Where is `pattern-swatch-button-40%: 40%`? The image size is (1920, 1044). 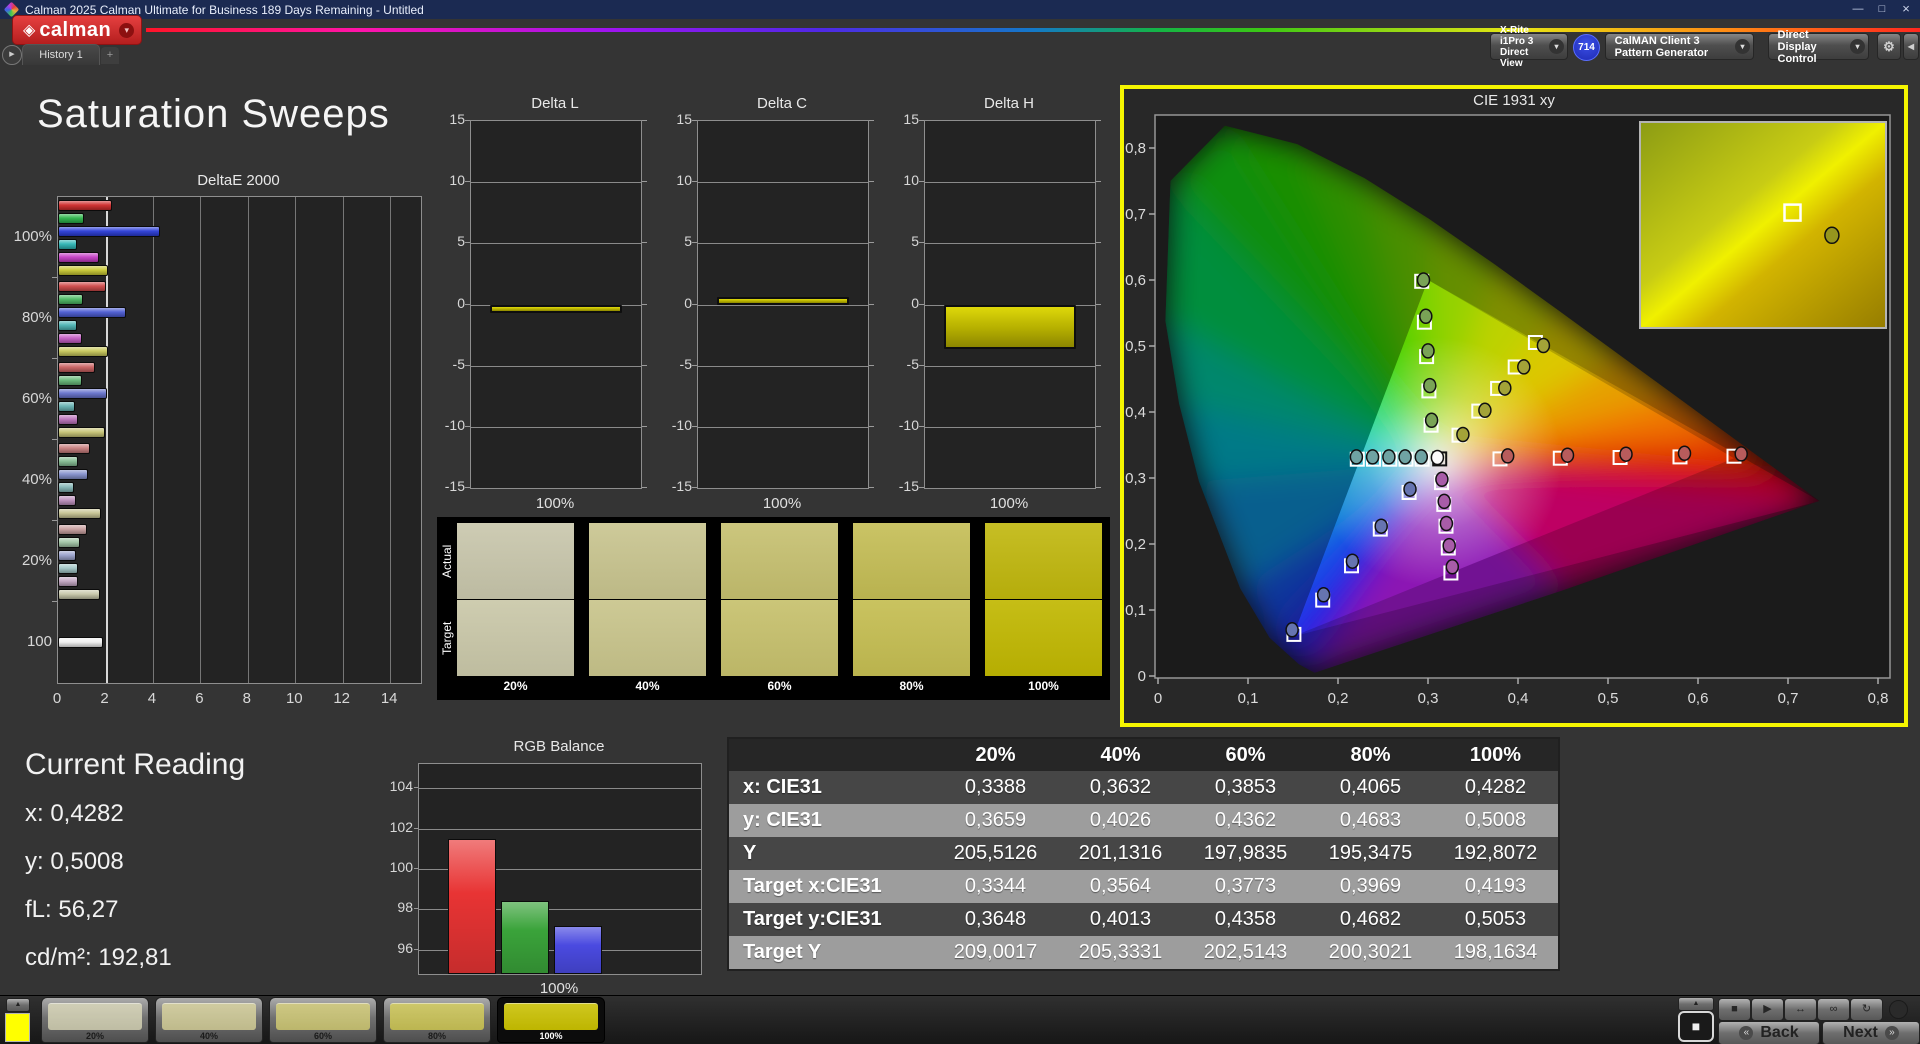
pattern-swatch-button-40%: 40% is located at coordinates (209, 1020).